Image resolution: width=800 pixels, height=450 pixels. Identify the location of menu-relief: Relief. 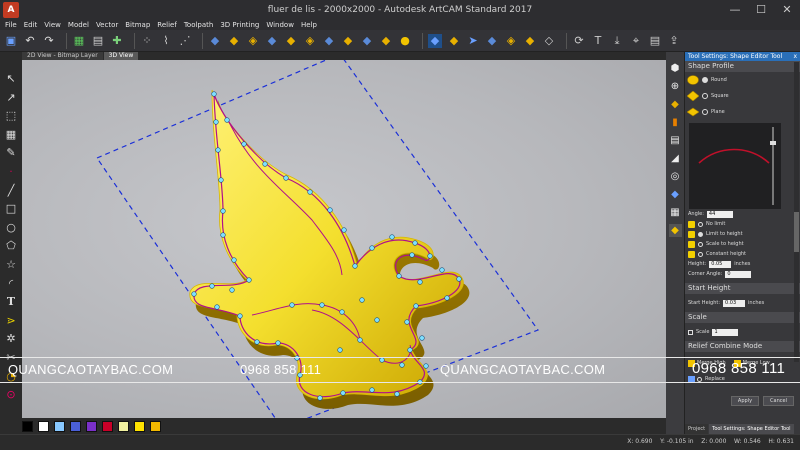
(167, 25).